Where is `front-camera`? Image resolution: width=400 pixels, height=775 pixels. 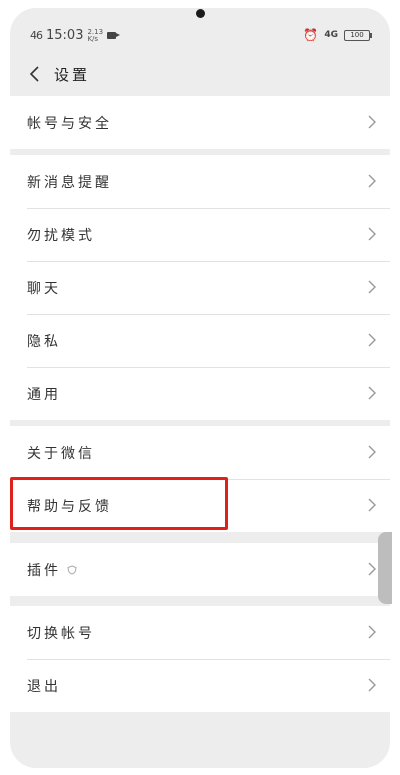
front-camera is located at coordinates (200, 13).